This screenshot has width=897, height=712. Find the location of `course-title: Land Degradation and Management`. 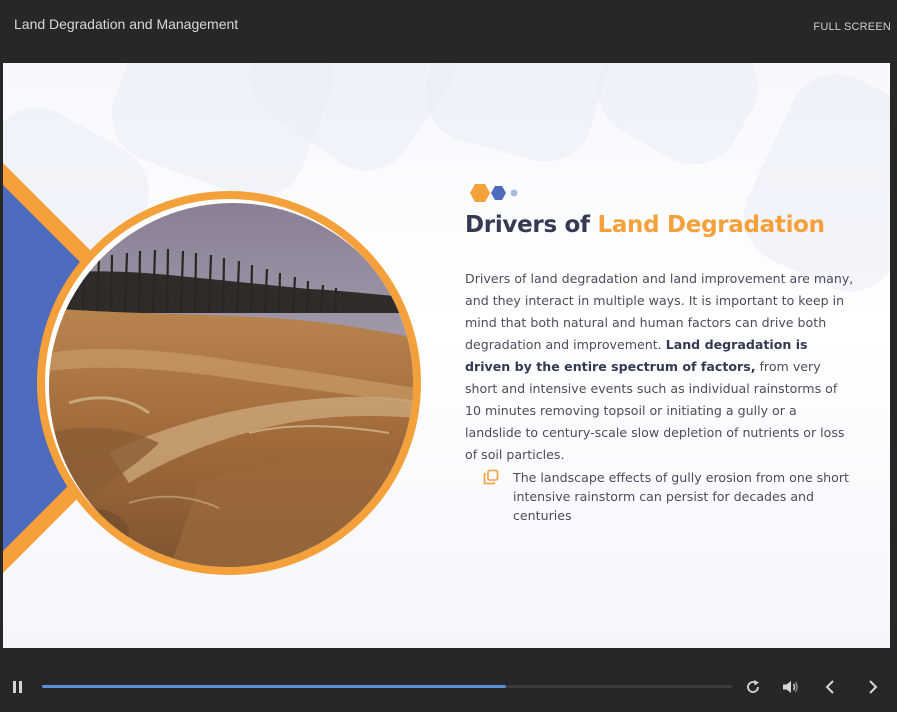

course-title: Land Degradation and Management is located at coordinates (126, 24).